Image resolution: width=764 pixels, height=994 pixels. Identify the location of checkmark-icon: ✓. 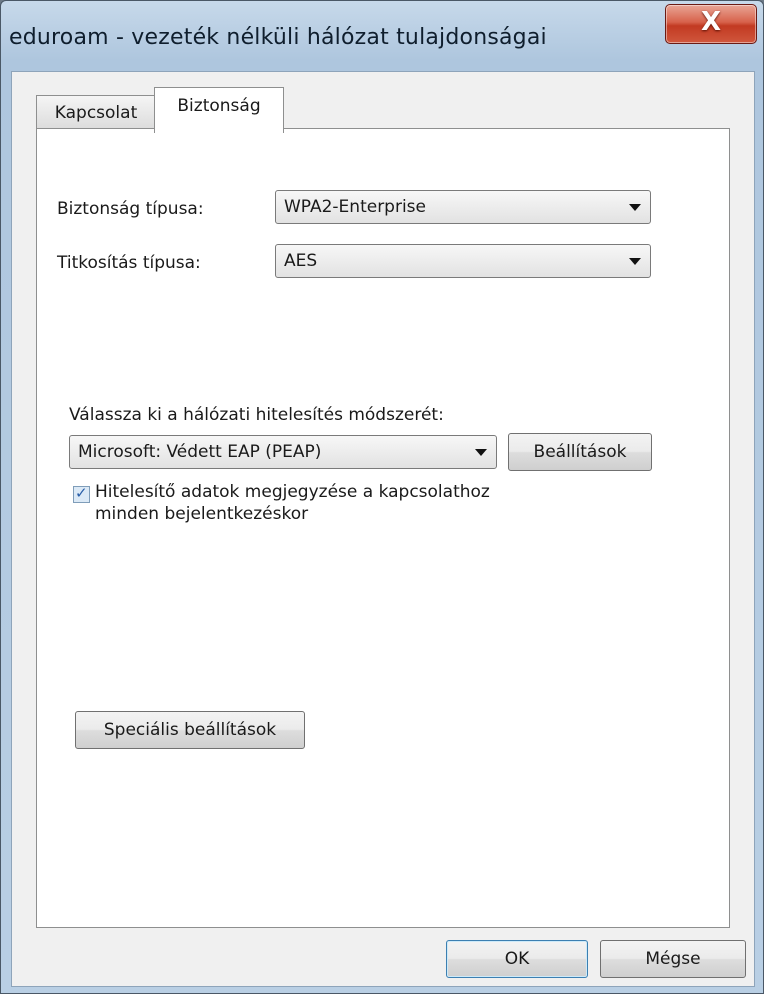
(81, 493).